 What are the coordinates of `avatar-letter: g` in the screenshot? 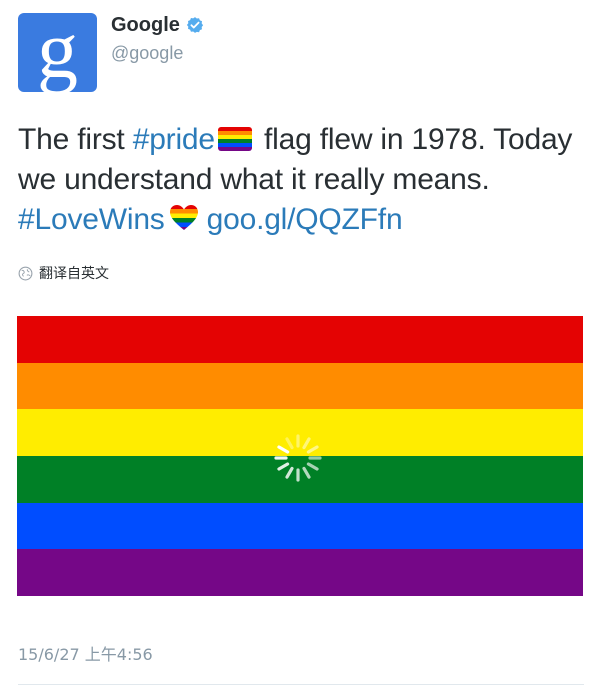 It's located at (57, 52).